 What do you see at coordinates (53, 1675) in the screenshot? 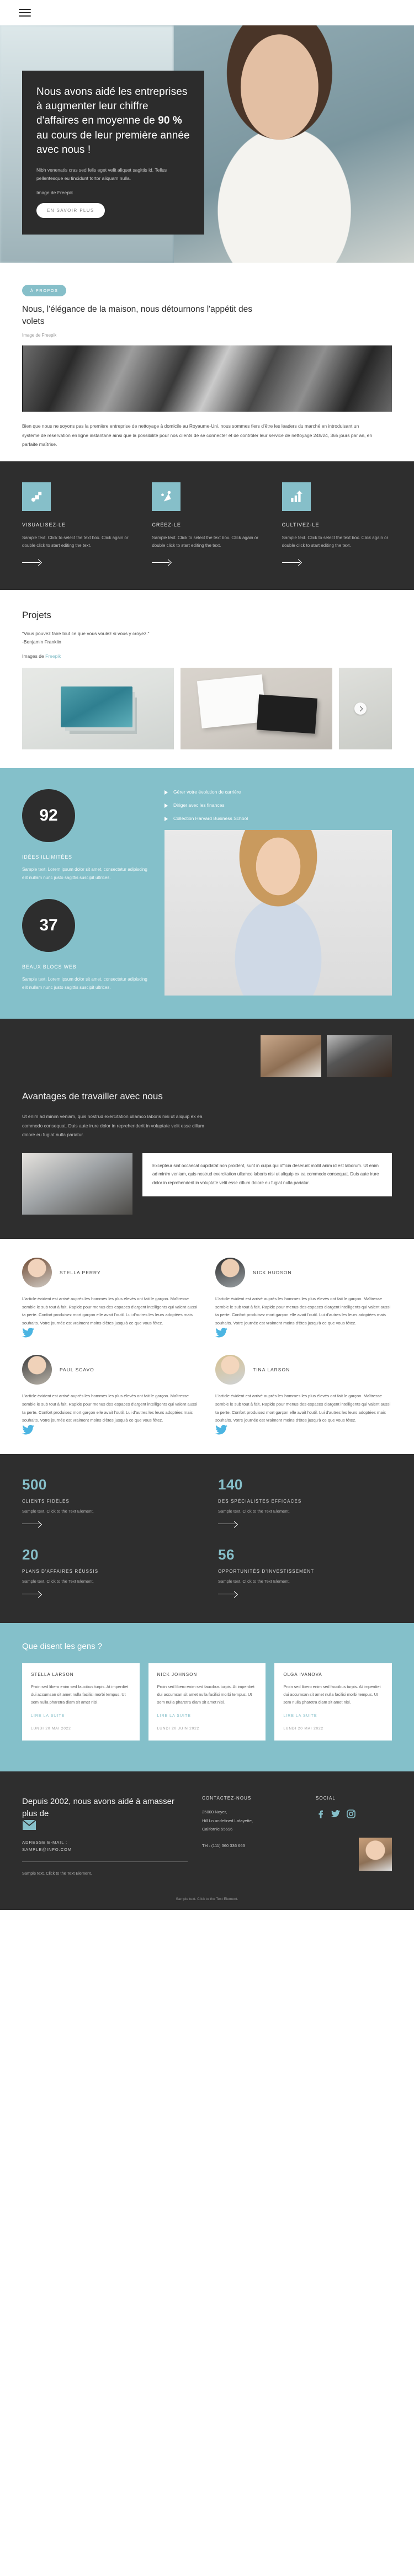
I see `blog-post-title: STELLA LARSON` at bounding box center [53, 1675].